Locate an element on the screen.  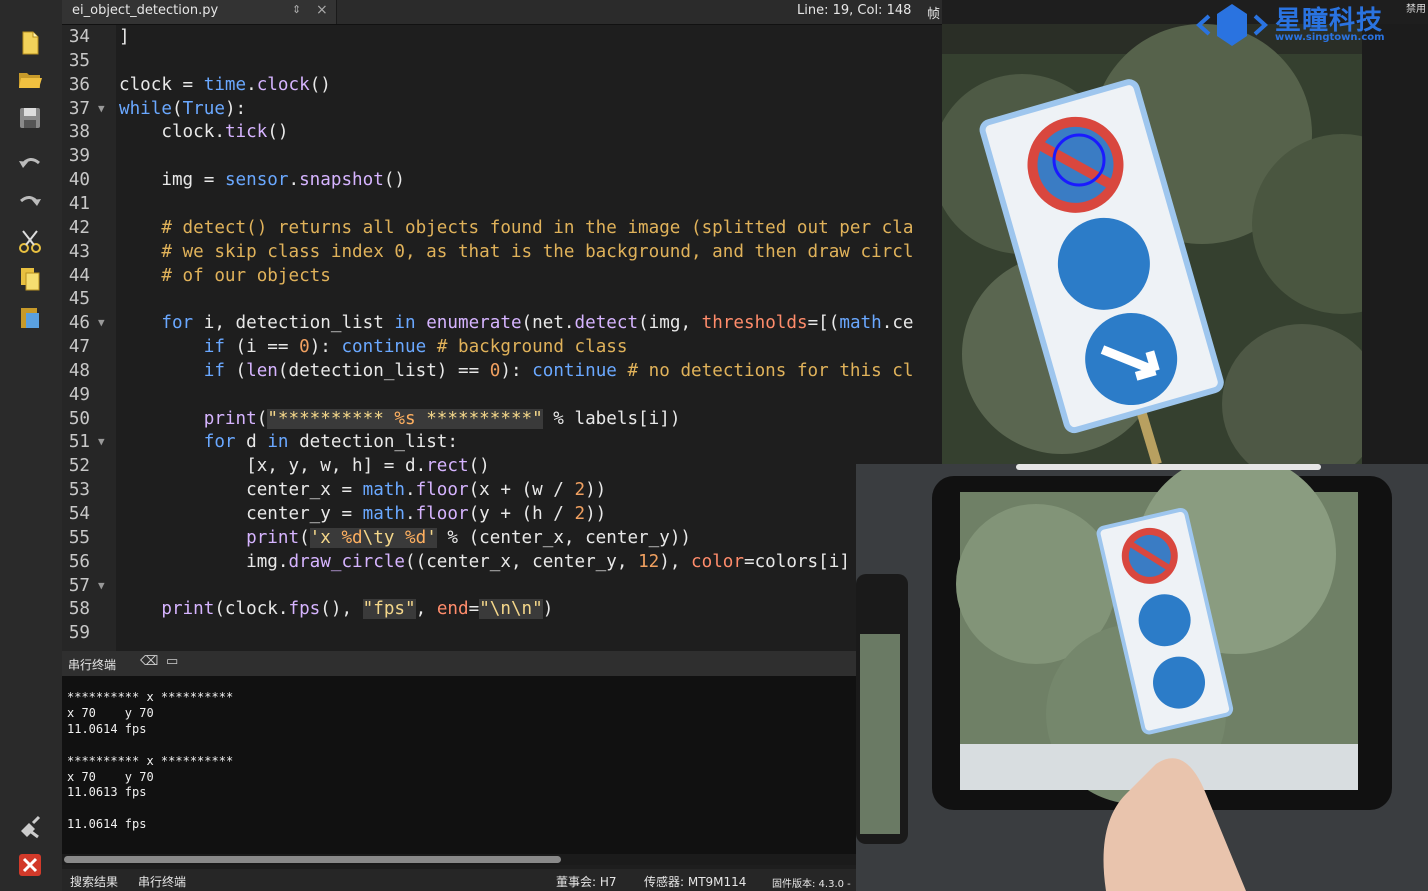
terminal-header: 串行终端 ⌫ ▭ is located at coordinates (459, 663).